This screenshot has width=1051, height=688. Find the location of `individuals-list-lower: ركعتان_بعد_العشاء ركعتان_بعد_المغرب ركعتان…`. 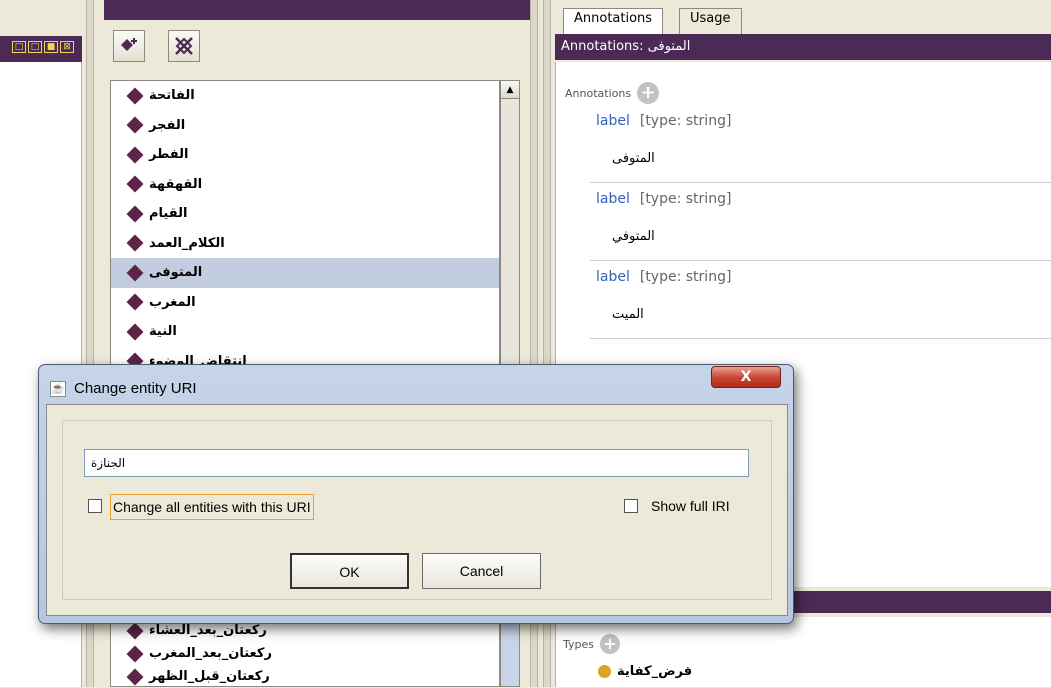

individuals-list-lower: ركعتان_بعد_العشاء ركعتان_بعد_المغرب ركعتان… is located at coordinates (305, 652).